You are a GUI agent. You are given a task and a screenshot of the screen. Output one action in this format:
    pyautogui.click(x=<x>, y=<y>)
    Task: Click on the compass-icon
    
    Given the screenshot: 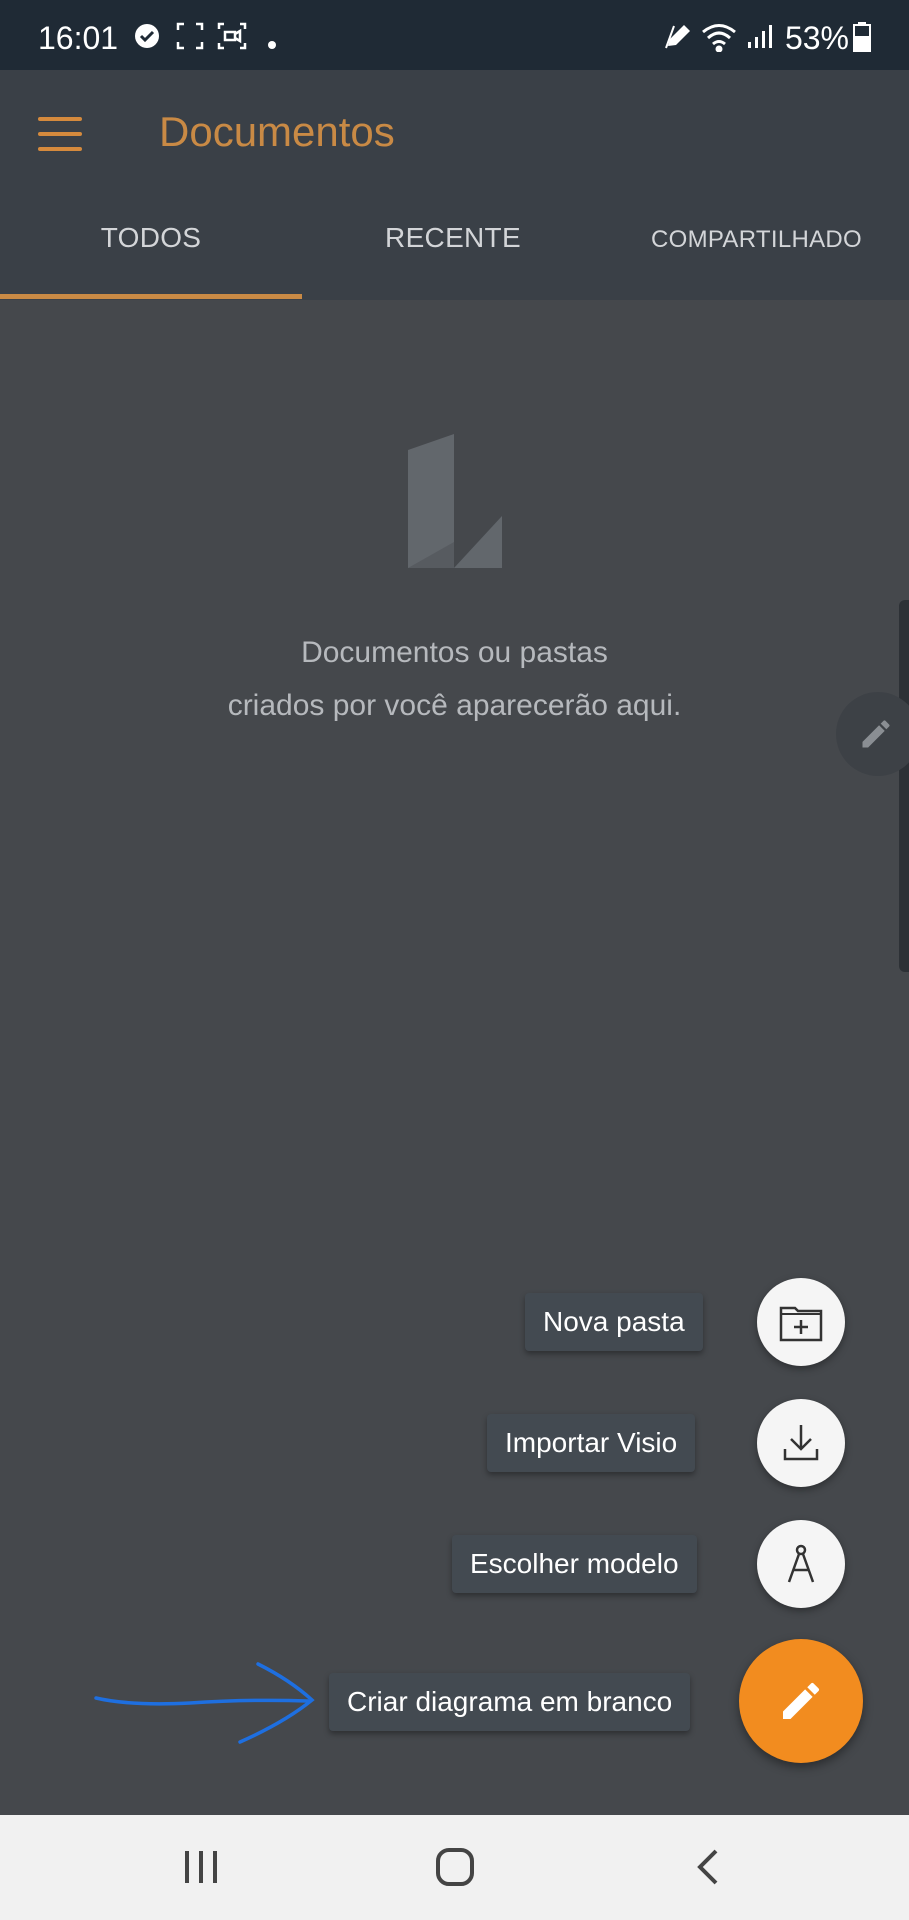 What is the action you would take?
    pyautogui.click(x=801, y=1563)
    